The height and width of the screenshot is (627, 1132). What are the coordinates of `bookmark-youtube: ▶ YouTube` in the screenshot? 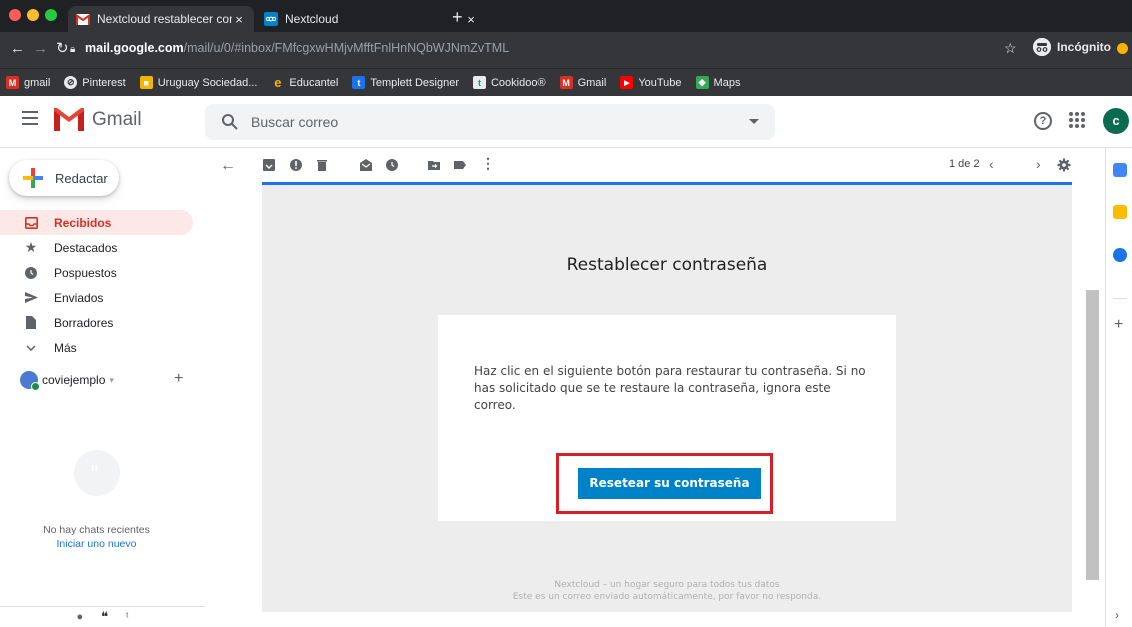 It's located at (651, 82).